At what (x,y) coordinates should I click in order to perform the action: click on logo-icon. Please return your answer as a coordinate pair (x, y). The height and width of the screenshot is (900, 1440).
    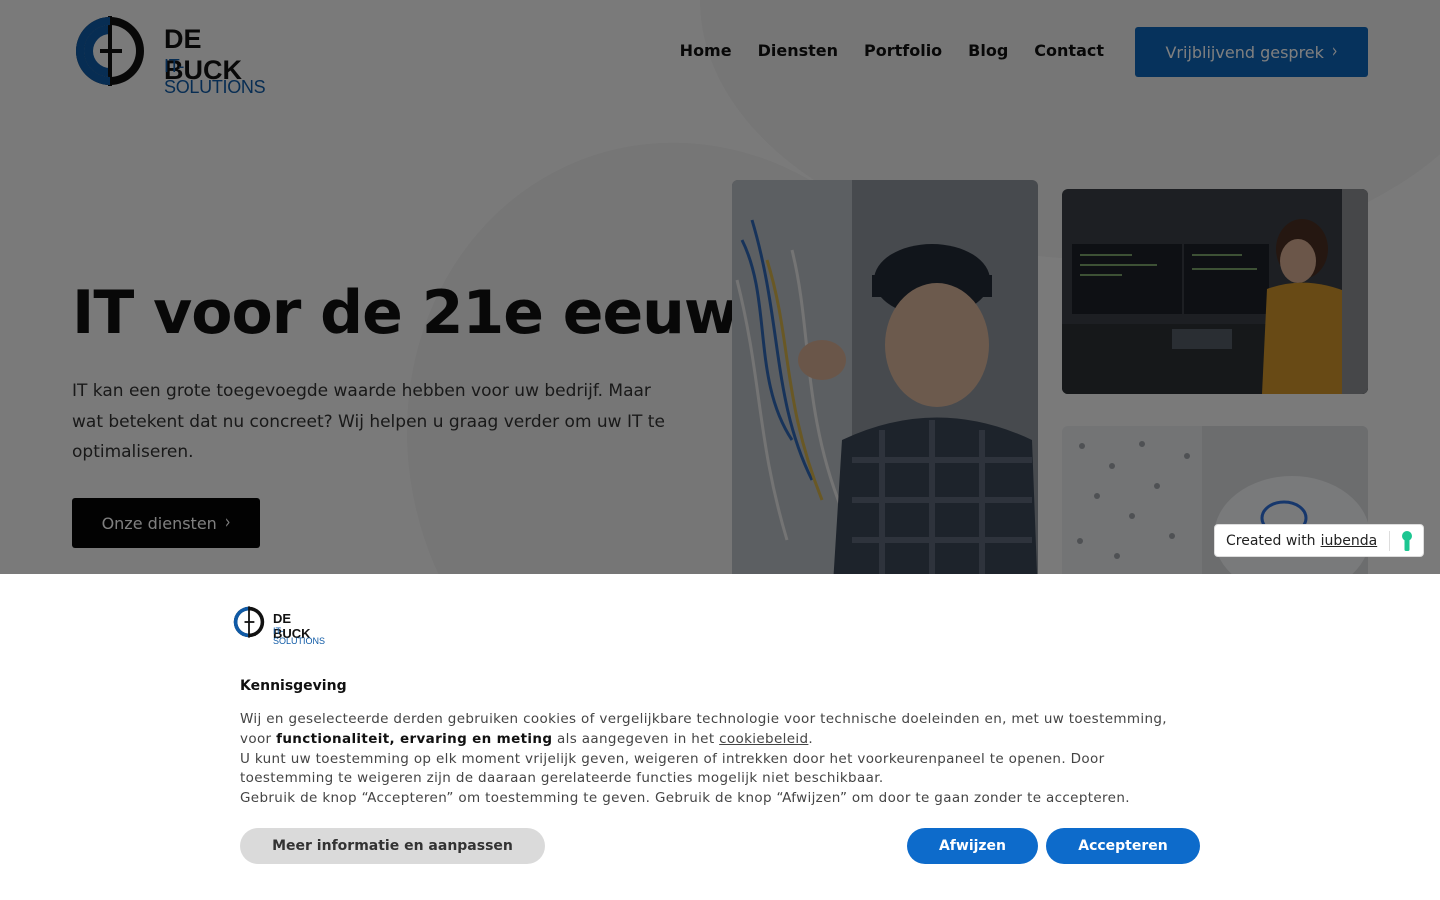
    Looking at the image, I should click on (249, 622).